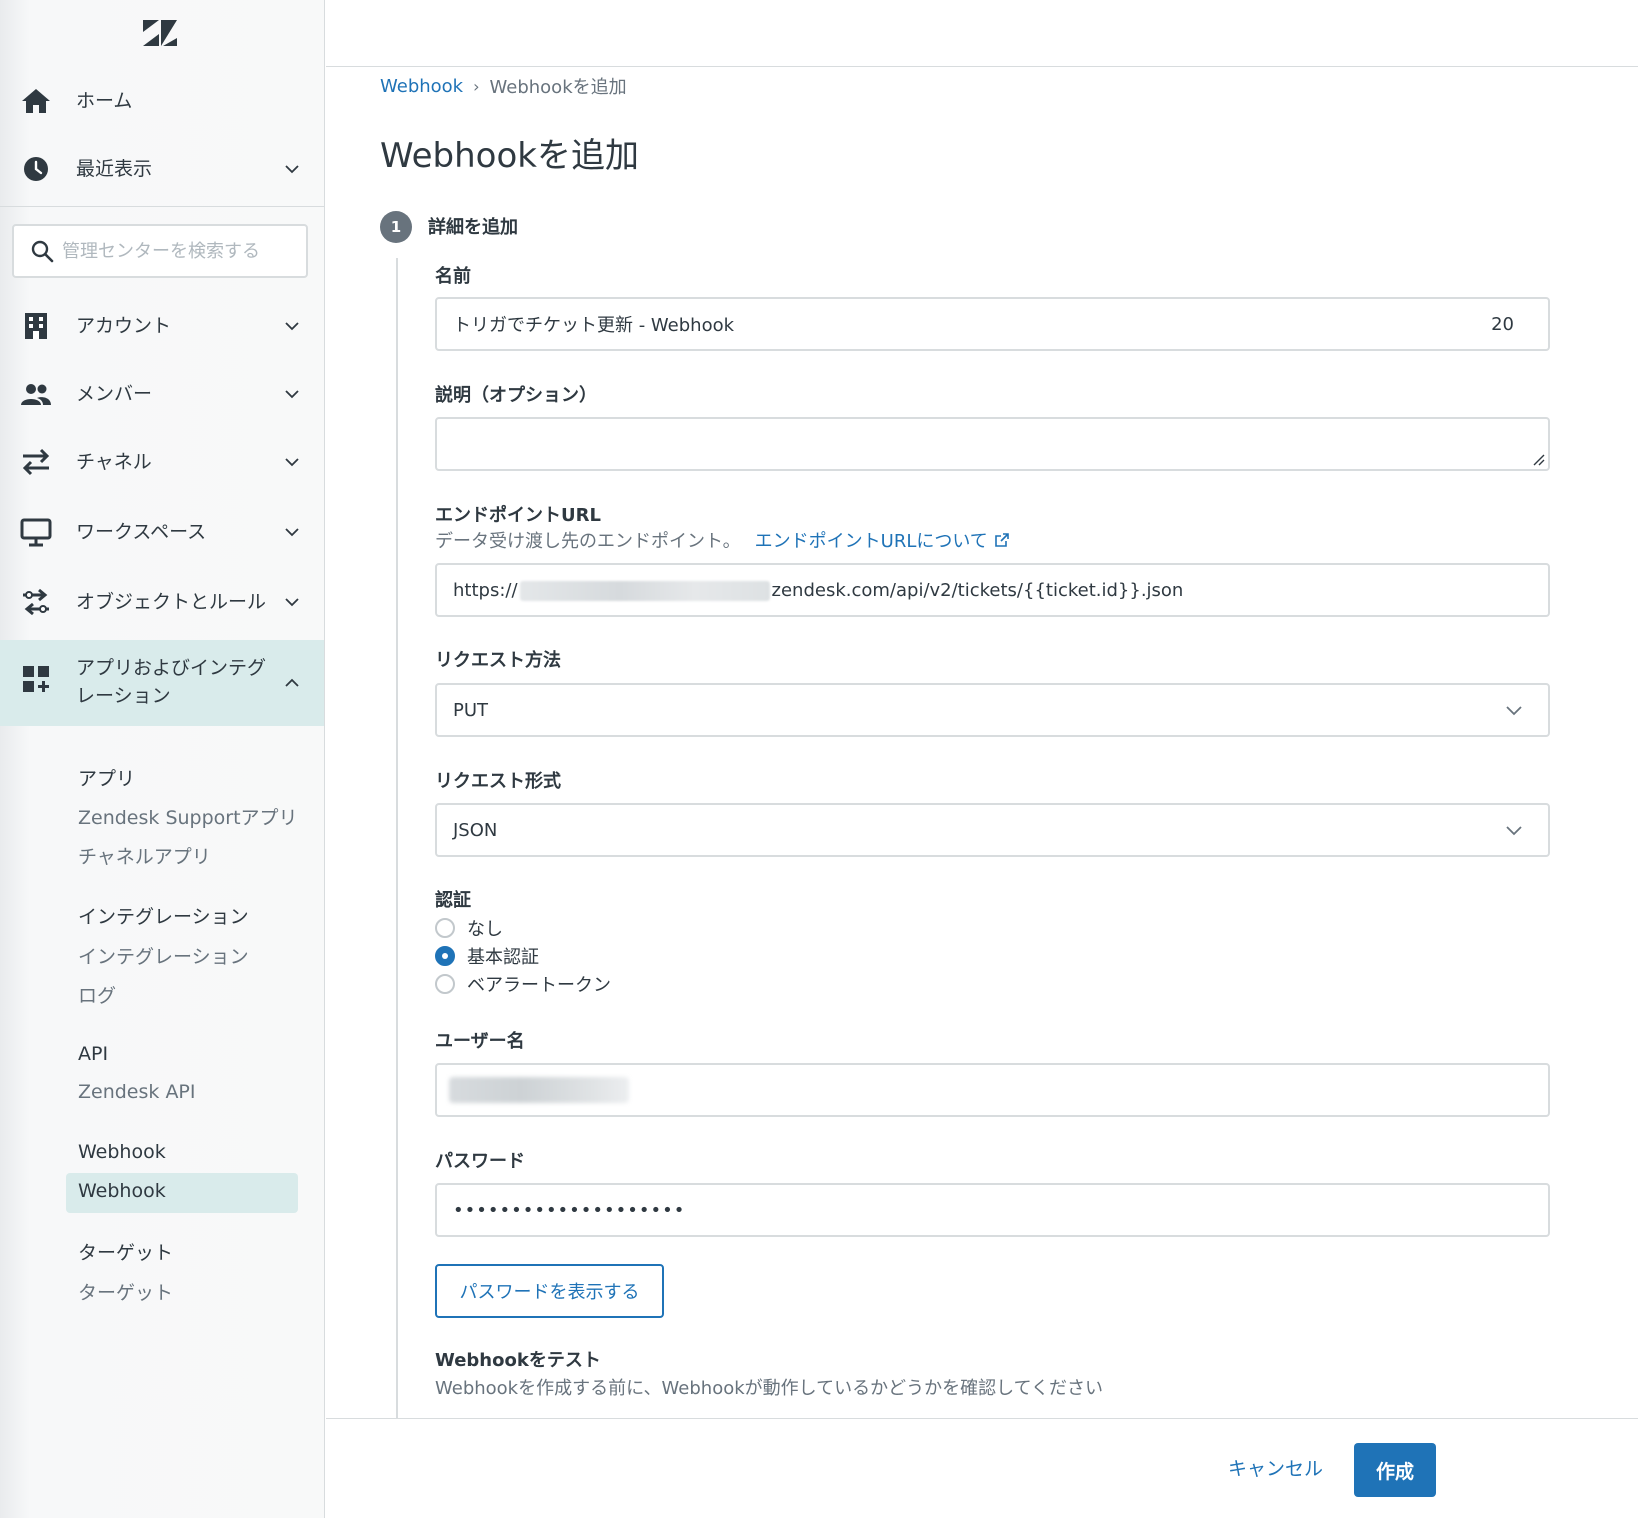  I want to click on auth-option-basic-label: 基本認証, so click(503, 957).